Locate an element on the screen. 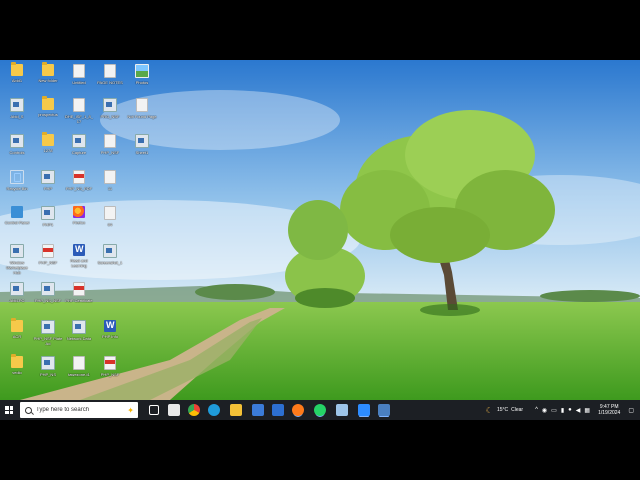  desktop-icon: prospectus is located at coordinates (48, 106).